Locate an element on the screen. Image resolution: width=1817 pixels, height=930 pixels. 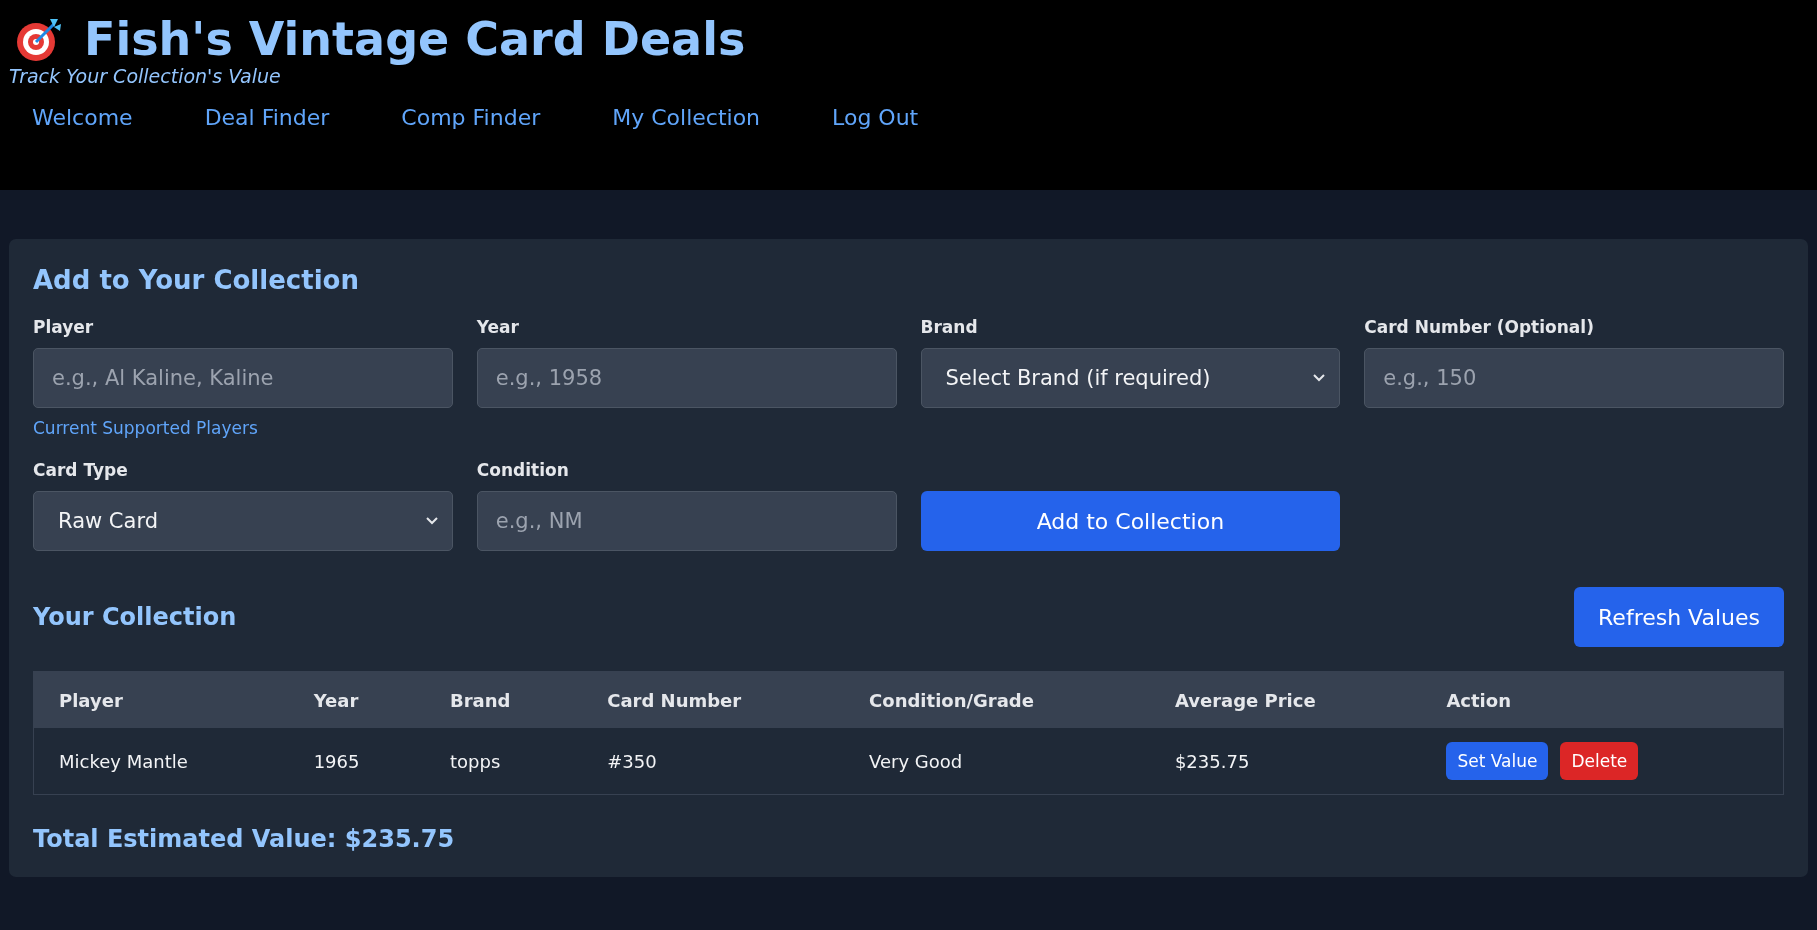
column-header: Brand is located at coordinates (480, 700).